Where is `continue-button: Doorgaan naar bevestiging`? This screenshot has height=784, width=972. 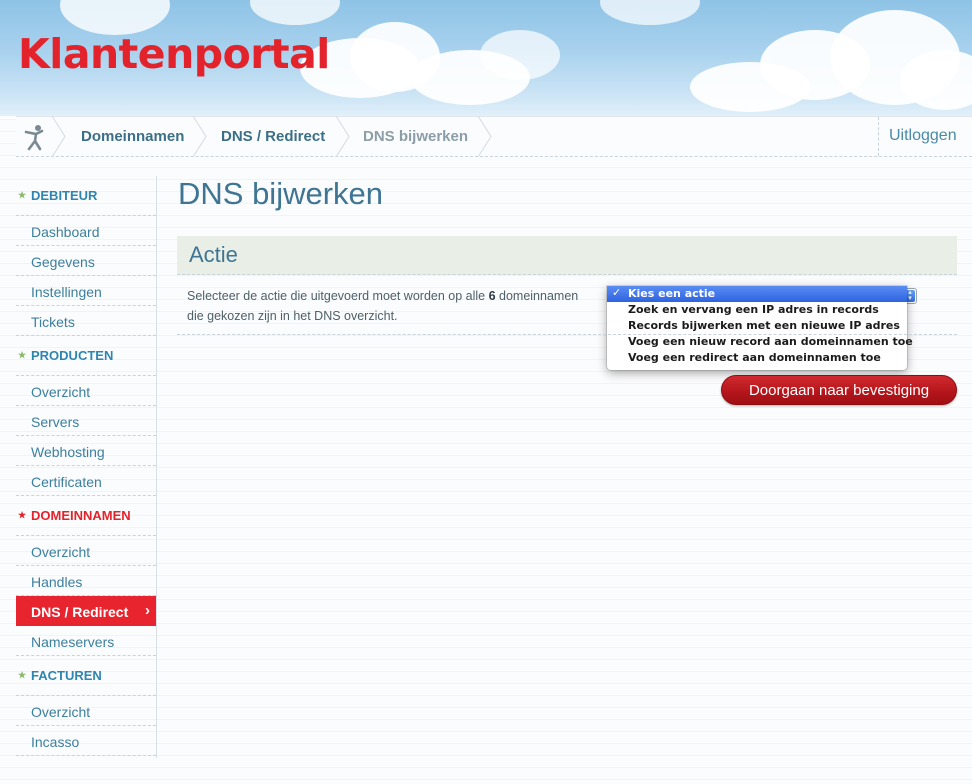 continue-button: Doorgaan naar bevestiging is located at coordinates (839, 390).